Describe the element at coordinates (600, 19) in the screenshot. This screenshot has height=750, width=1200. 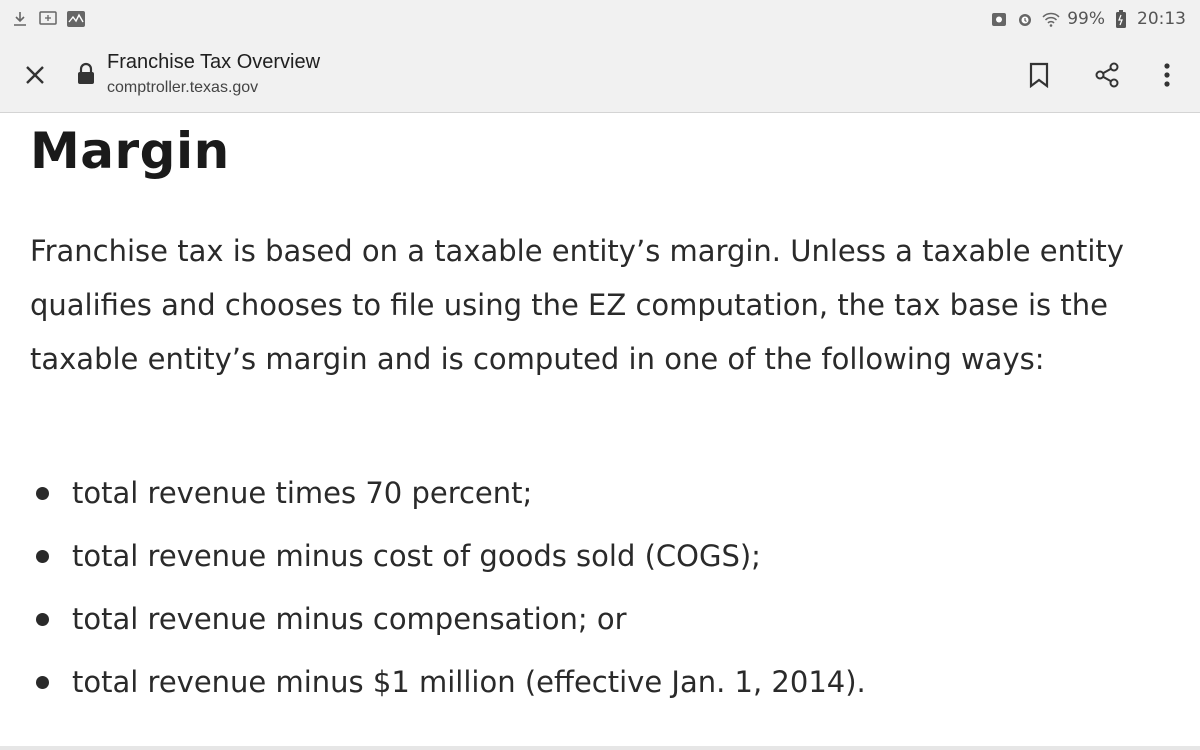
I see `status-bar: 99% 20:13` at that location.